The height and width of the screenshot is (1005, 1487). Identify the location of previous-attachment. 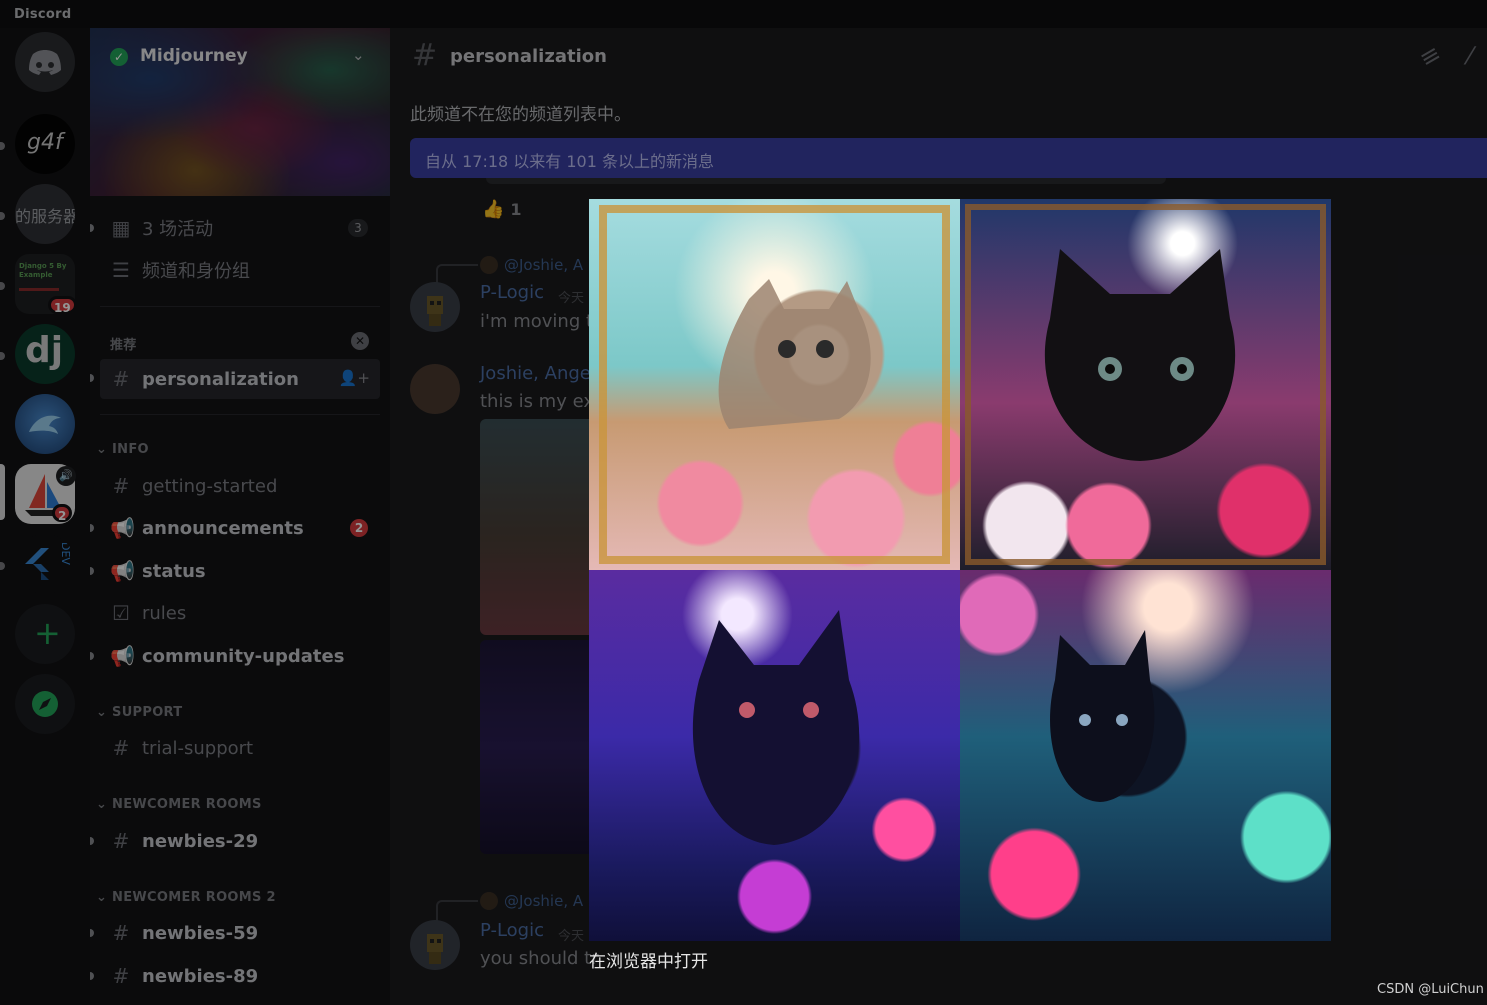
(826, 181).